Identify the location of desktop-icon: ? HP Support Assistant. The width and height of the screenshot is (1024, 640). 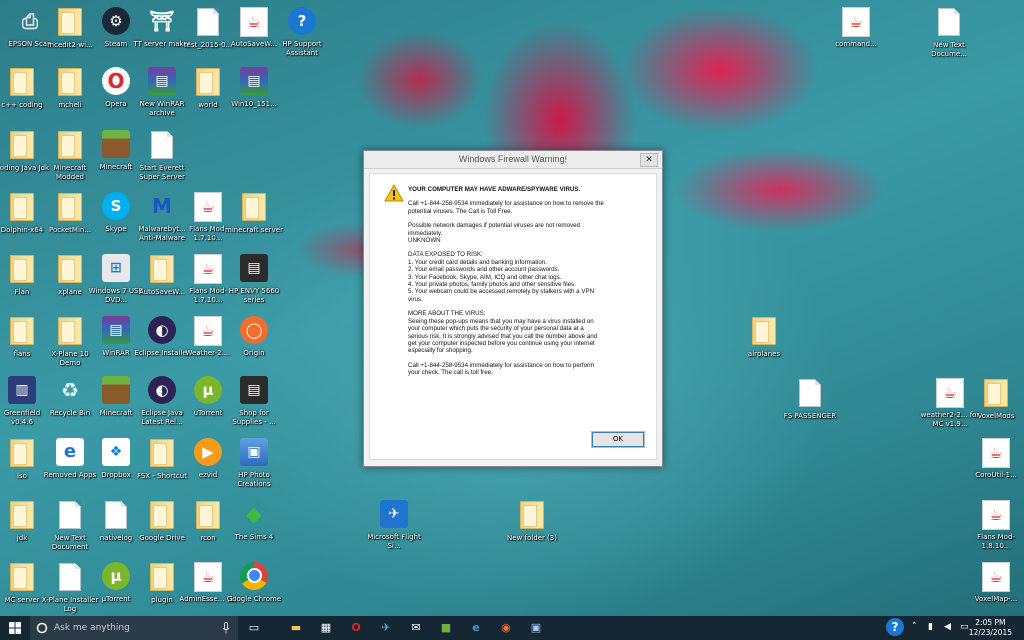
(302, 31).